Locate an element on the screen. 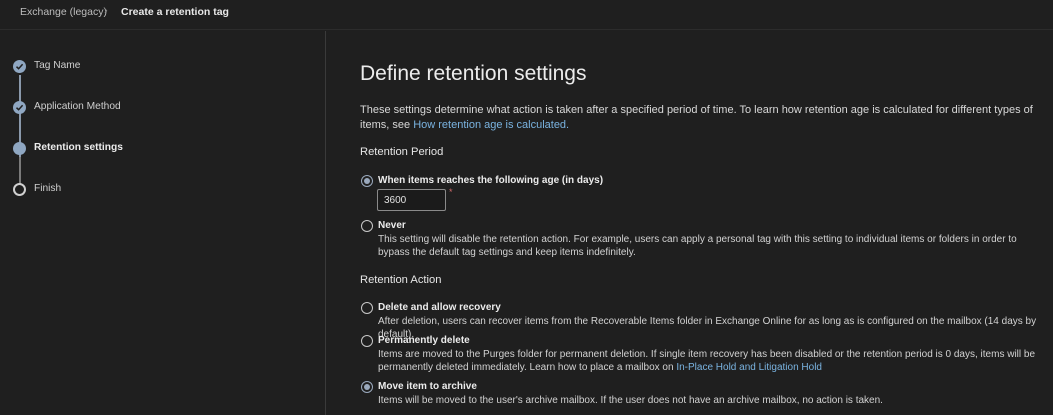  radio-move-to-archive-label: Move item to archive is located at coordinates (427, 386).